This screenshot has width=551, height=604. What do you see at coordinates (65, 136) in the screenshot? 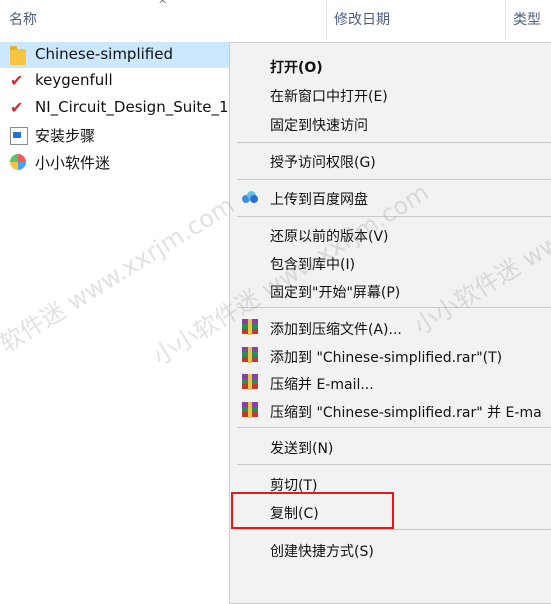
I see `file-name: 安装步骤` at bounding box center [65, 136].